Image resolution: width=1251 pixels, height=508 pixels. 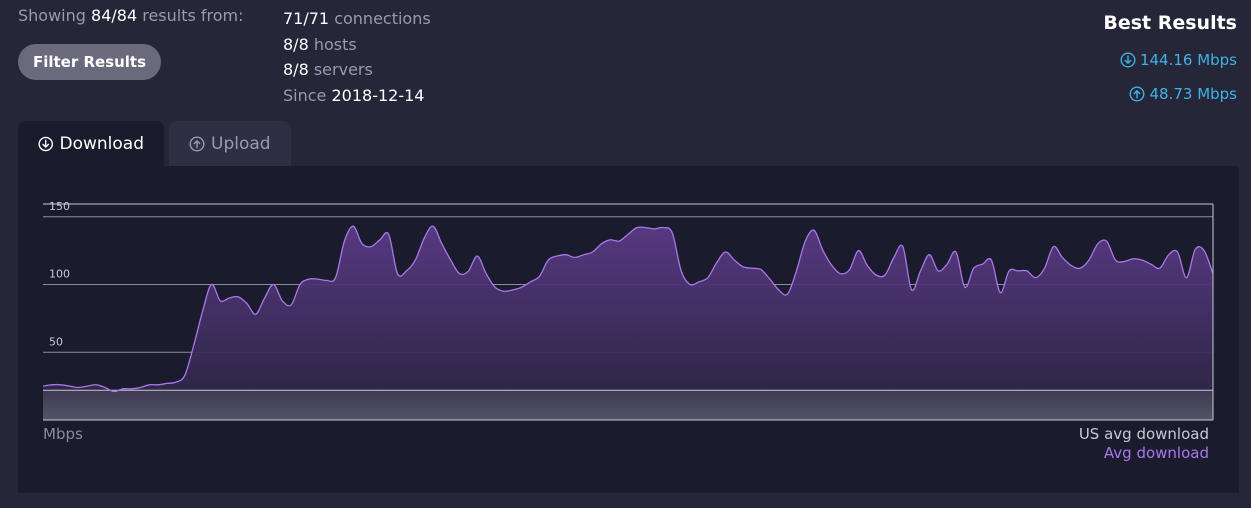 I want to click on y-tick-labels: 50 100 150, so click(x=59, y=274).